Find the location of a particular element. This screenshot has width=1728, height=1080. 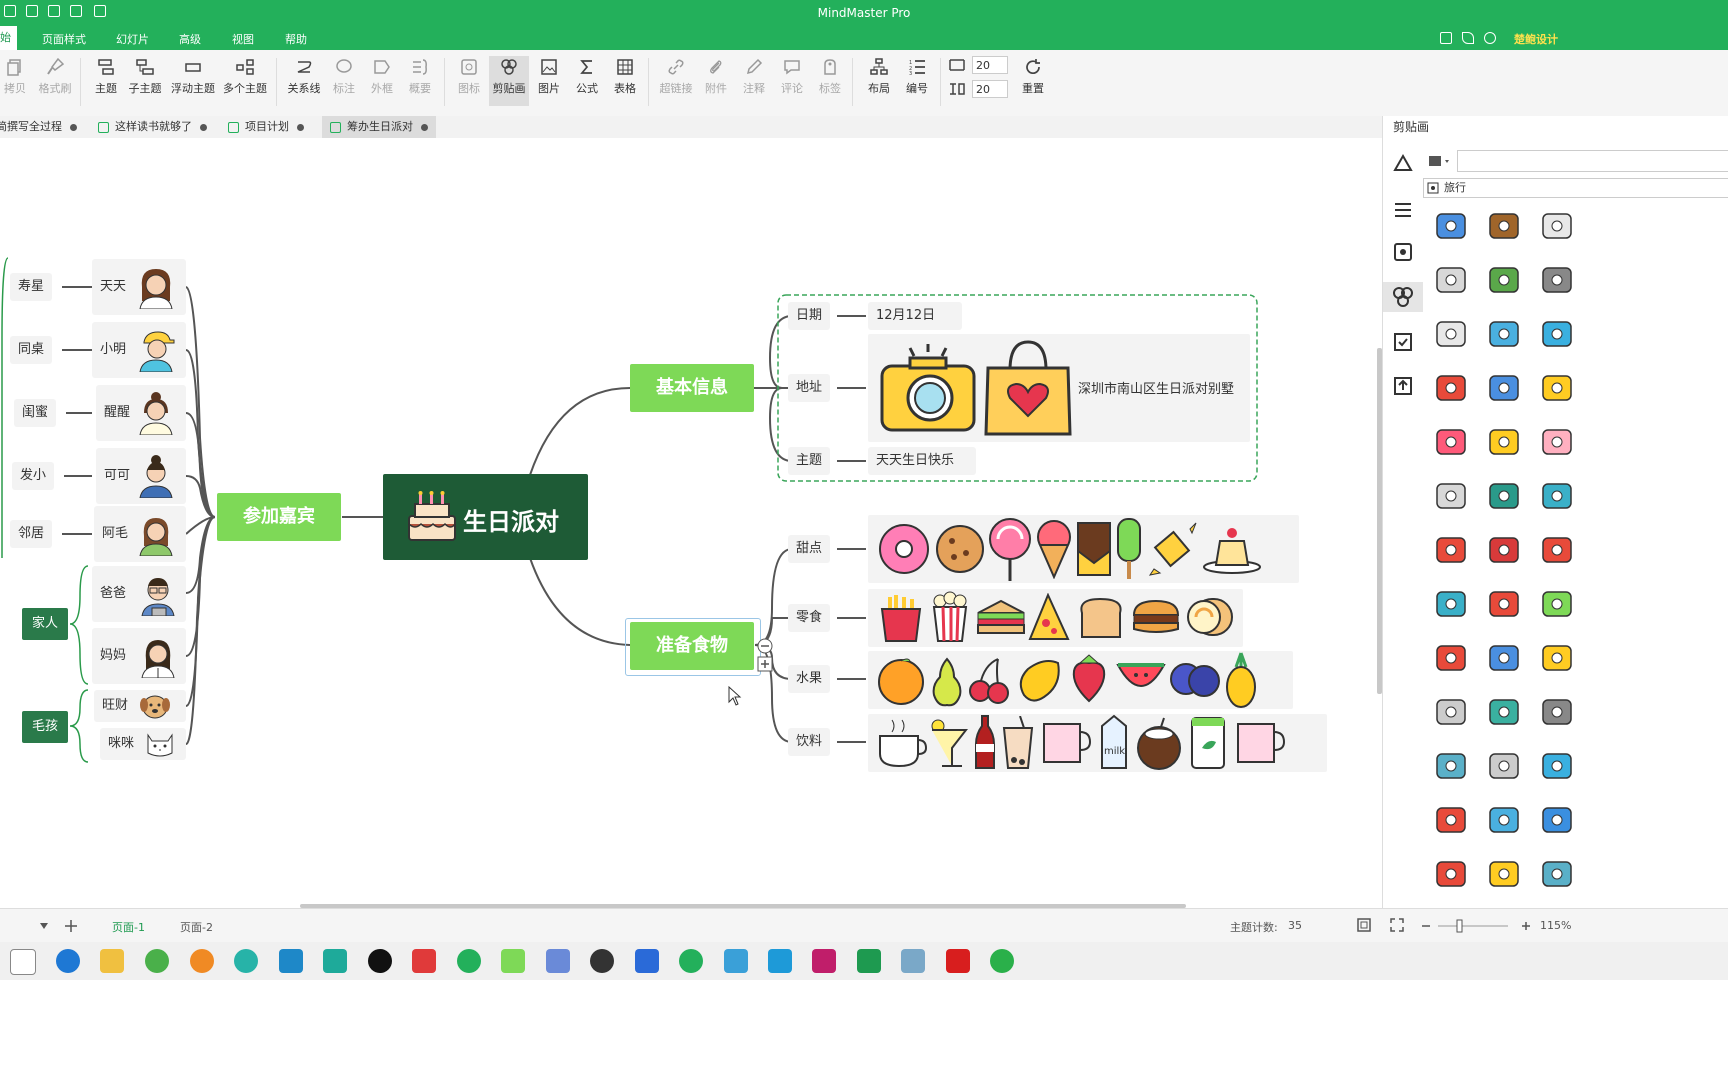

ticket-icon is located at coordinates (1451, 280).